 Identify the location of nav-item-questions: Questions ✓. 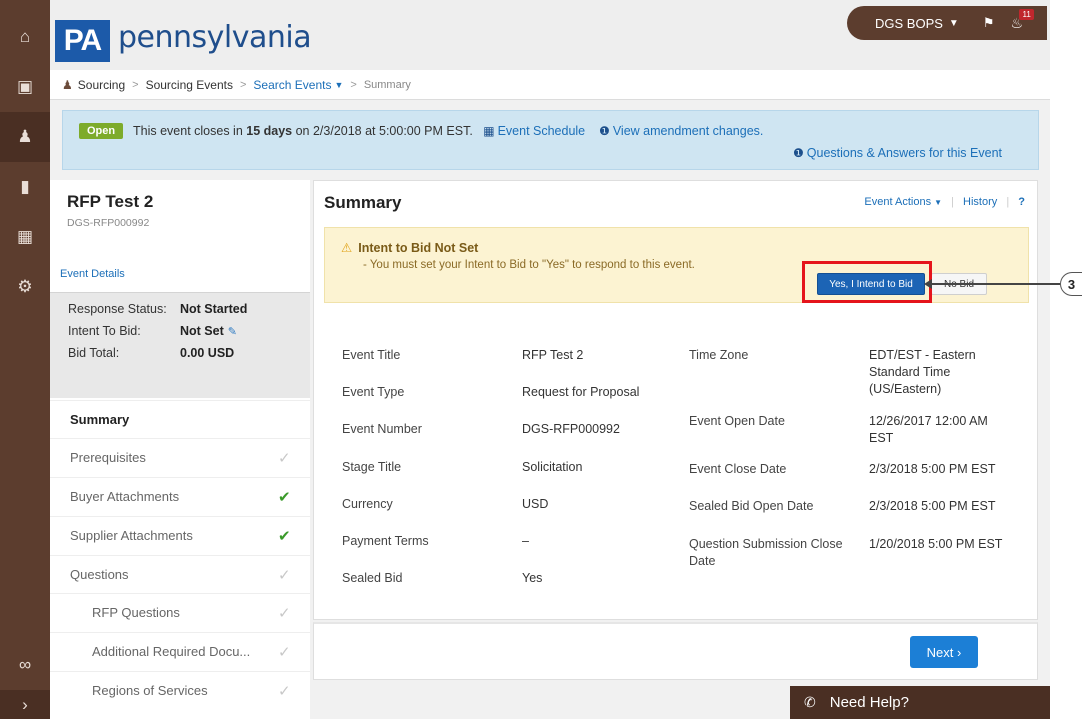
(180, 574).